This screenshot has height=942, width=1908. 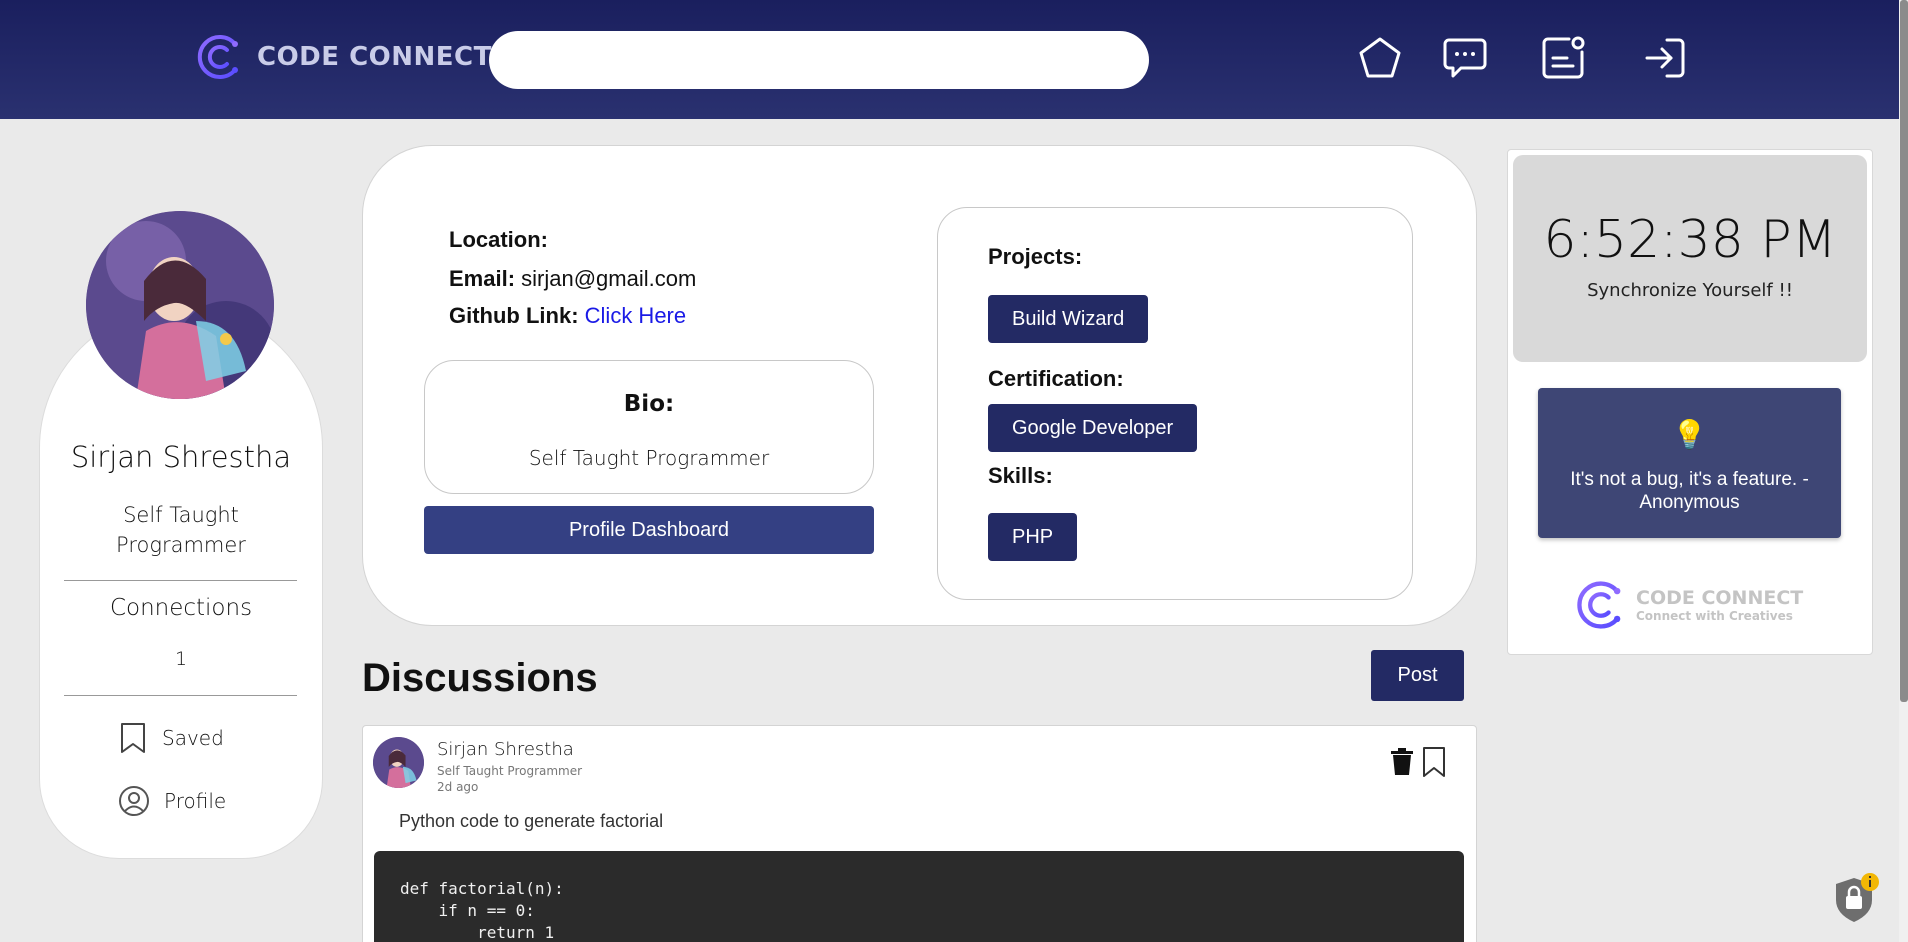 What do you see at coordinates (1690, 240) in the screenshot?
I see `clock-time: 6:52:38 PM` at bounding box center [1690, 240].